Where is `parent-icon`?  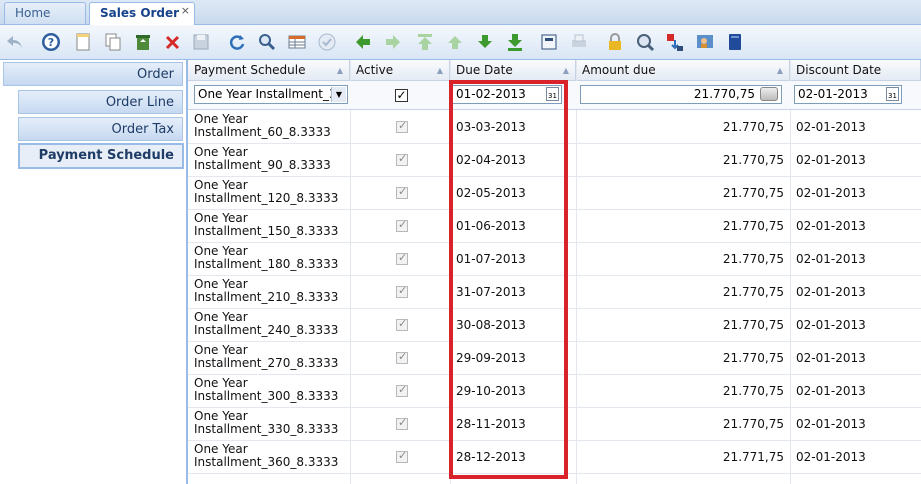 parent-icon is located at coordinates (455, 42).